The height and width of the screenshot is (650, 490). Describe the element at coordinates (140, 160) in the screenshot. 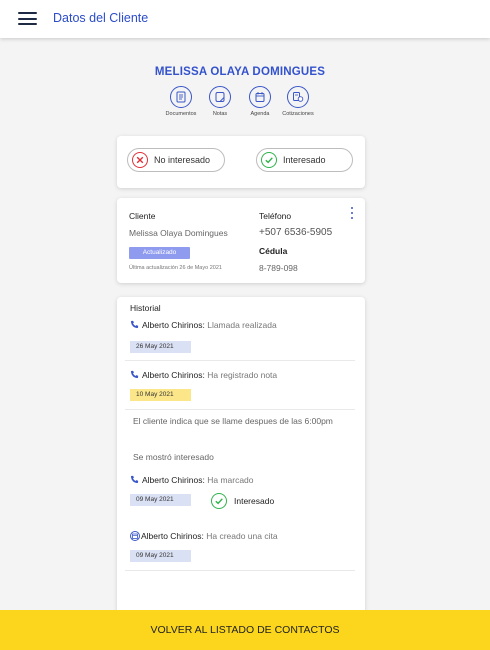

I see `x-circle-icon` at that location.